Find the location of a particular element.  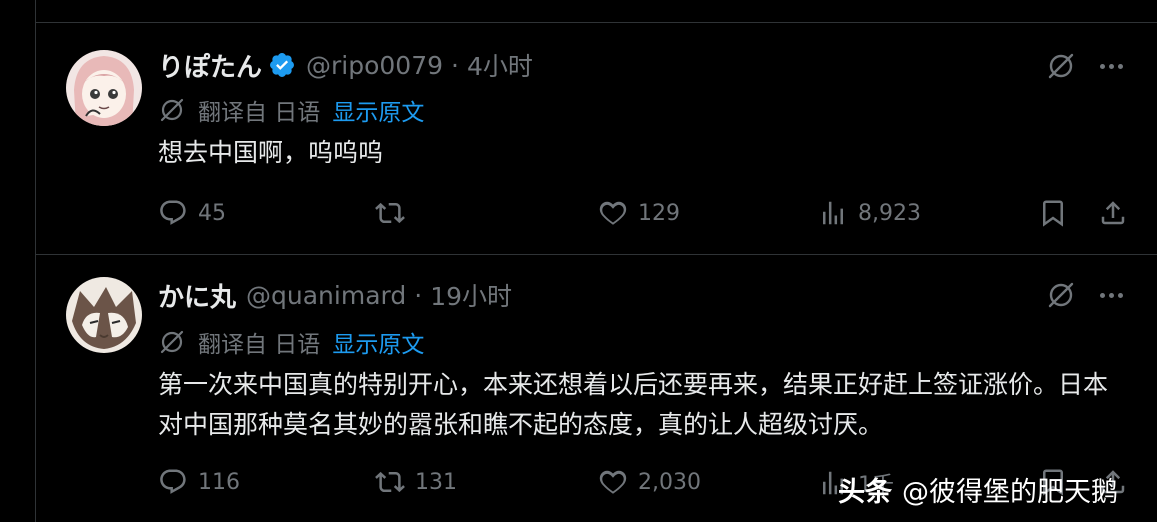

handle: @ripo0079 is located at coordinates (374, 65).